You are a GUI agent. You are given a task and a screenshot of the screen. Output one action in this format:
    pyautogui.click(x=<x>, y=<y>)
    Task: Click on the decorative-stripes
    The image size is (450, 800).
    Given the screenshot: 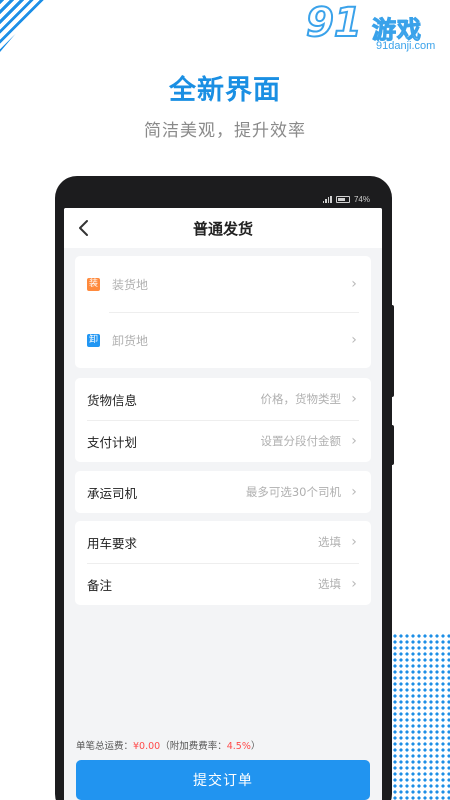 What is the action you would take?
    pyautogui.click(x=22, y=26)
    